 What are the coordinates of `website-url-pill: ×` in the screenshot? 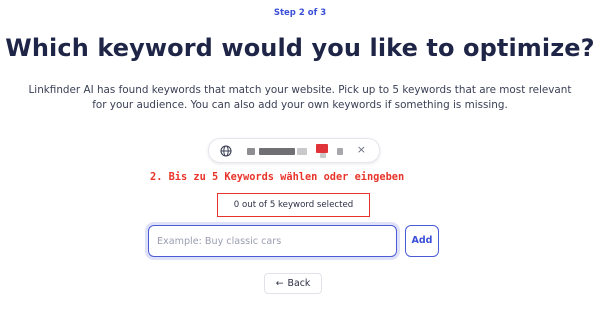 It's located at (294, 150).